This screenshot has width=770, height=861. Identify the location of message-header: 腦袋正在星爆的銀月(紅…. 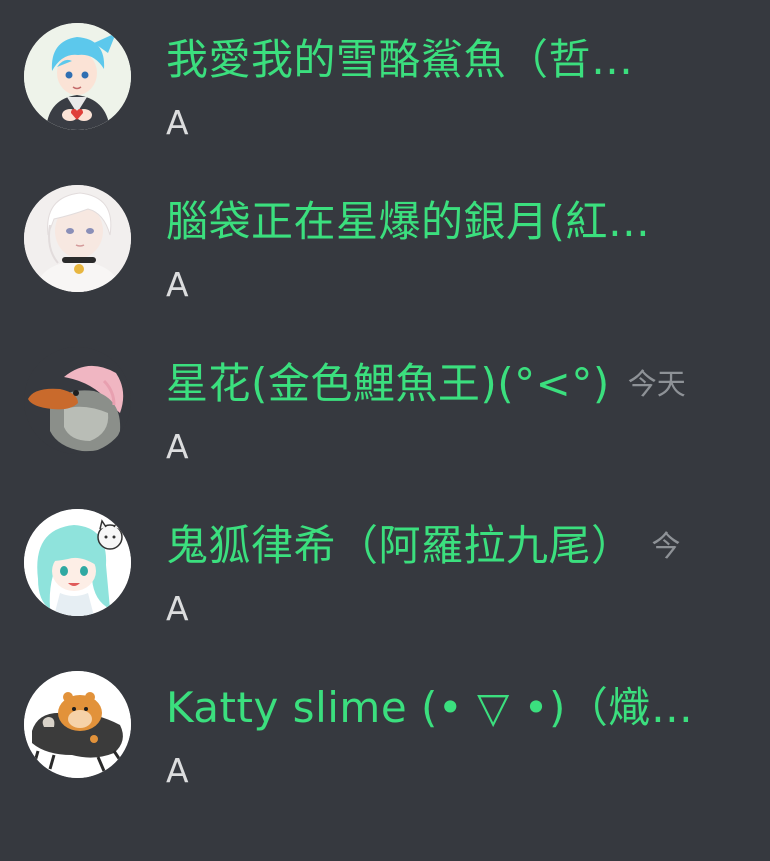
(468, 222).